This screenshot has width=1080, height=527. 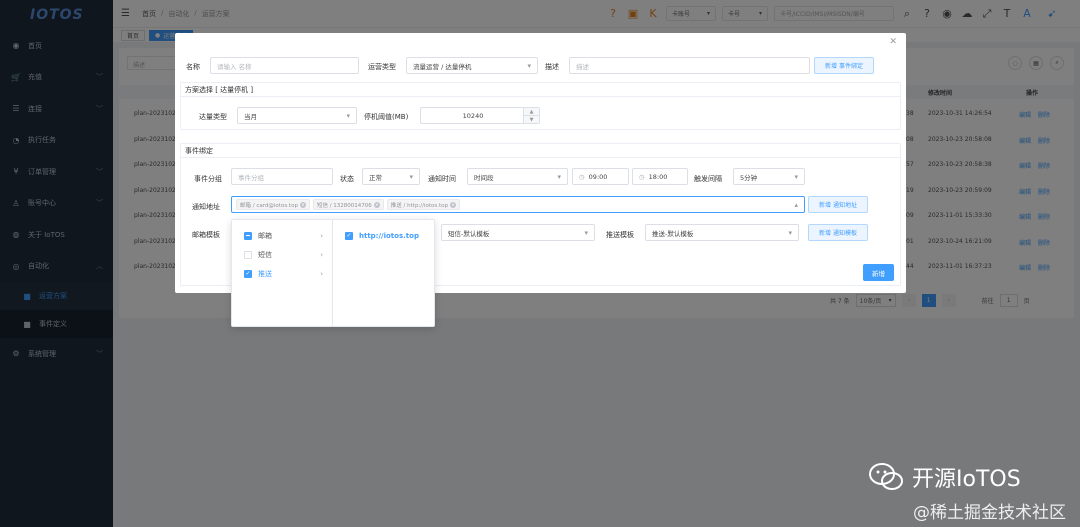 I want to click on name-input: 请输入 名称, so click(x=284, y=65).